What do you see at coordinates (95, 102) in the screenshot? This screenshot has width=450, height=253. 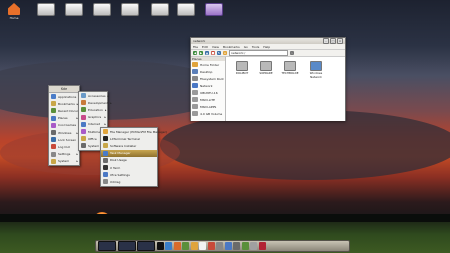 I see `menu-item-development: Development ▸` at bounding box center [95, 102].